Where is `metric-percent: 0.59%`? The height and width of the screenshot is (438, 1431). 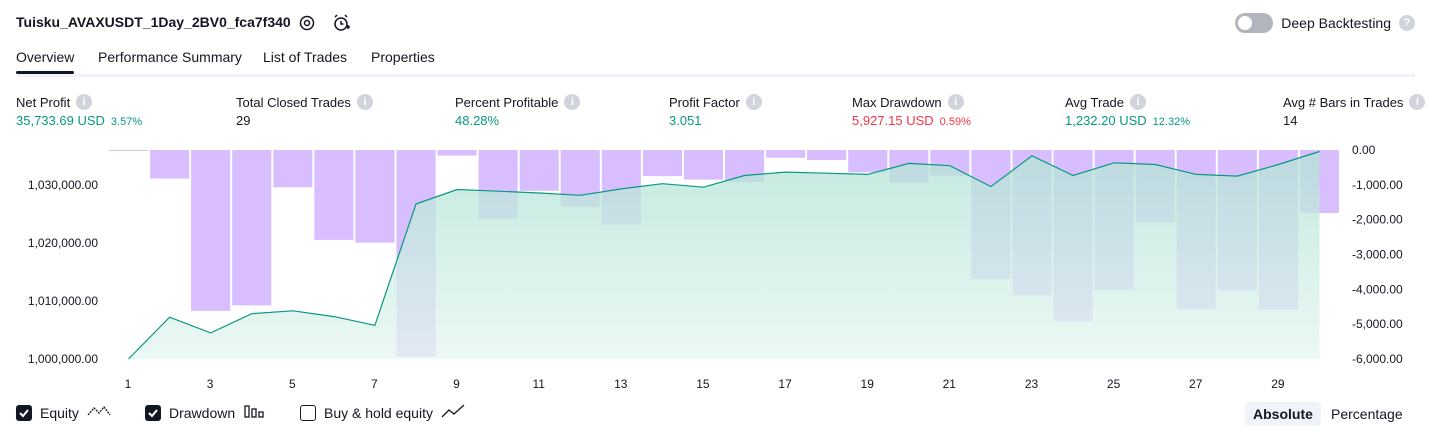
metric-percent: 0.59% is located at coordinates (955, 122).